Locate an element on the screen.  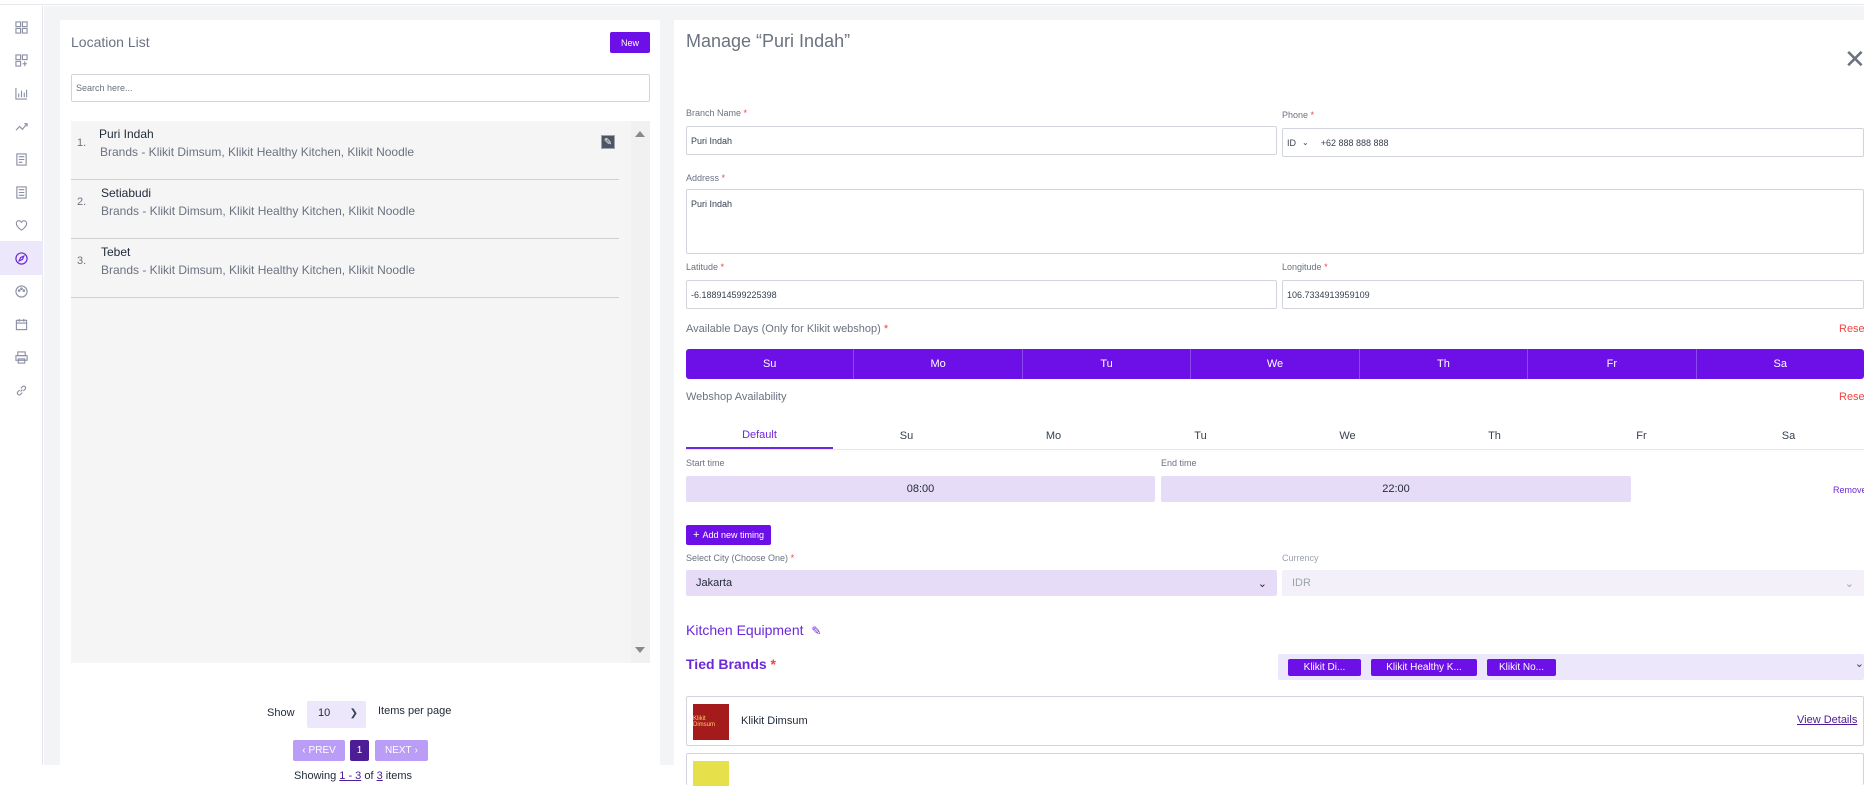
phone-label: Phone * is located at coordinates (1298, 115).